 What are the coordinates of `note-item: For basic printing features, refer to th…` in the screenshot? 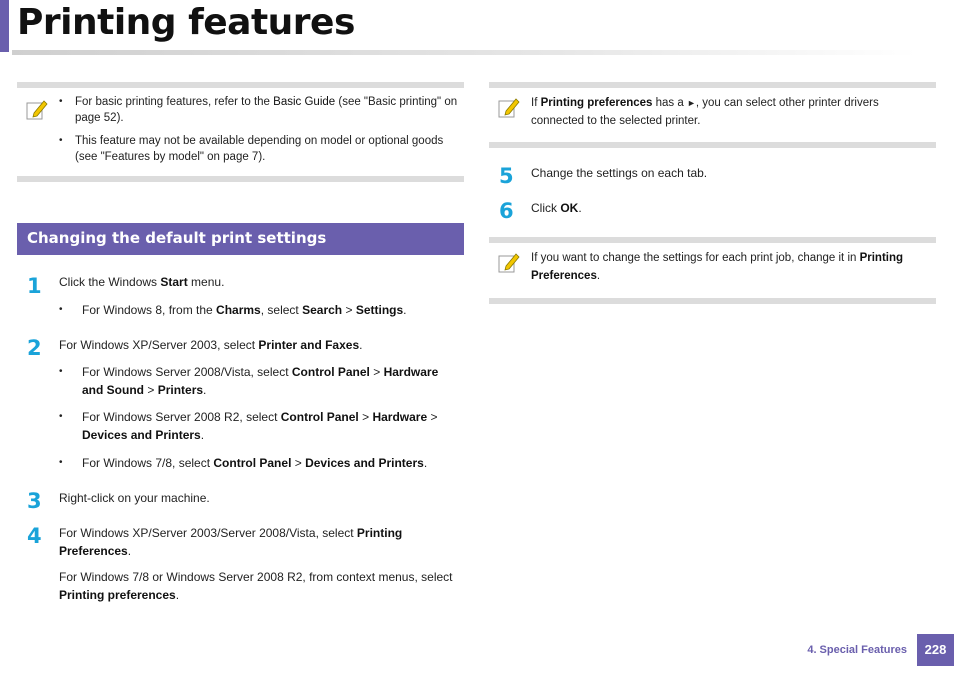 It's located at (261, 110).